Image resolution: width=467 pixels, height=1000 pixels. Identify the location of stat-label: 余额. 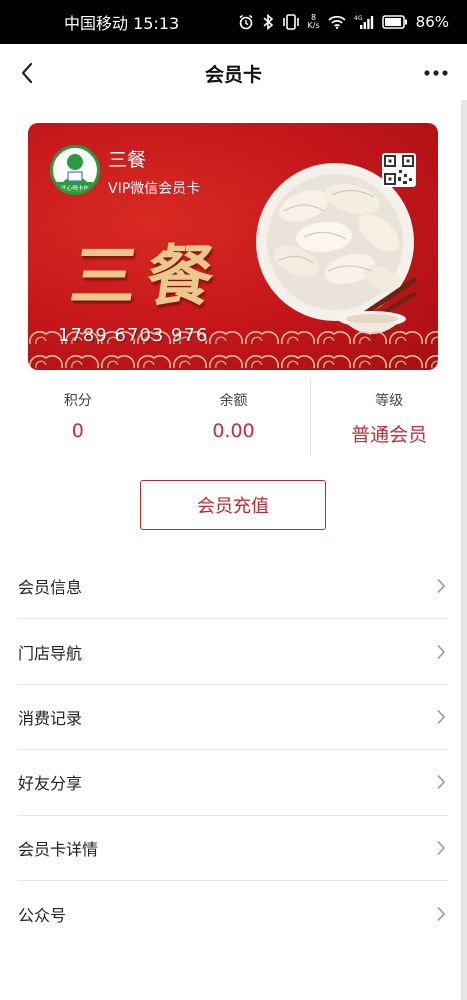
(233, 401).